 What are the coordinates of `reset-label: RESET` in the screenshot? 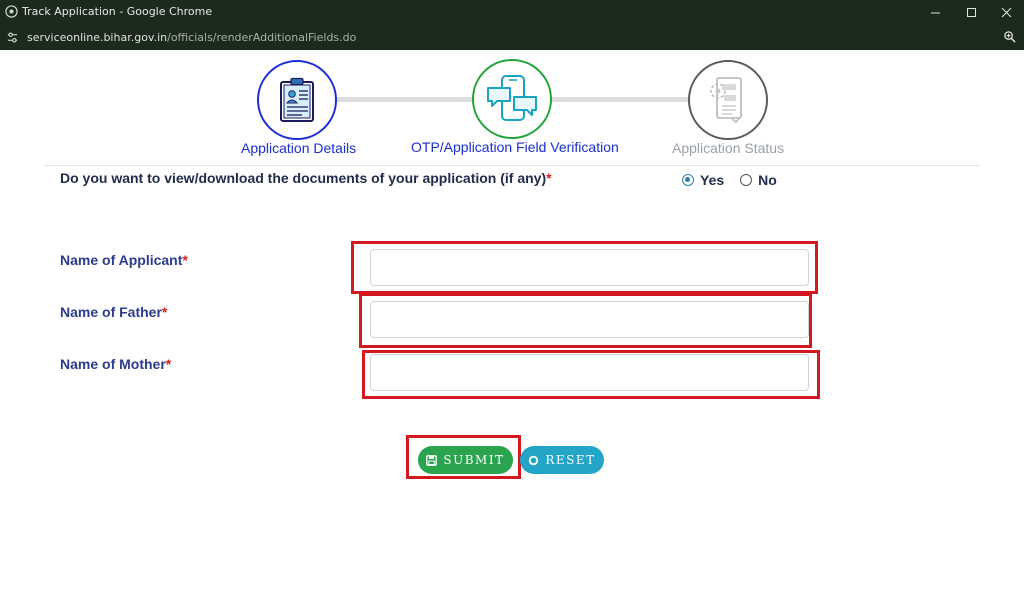 It's located at (570, 460).